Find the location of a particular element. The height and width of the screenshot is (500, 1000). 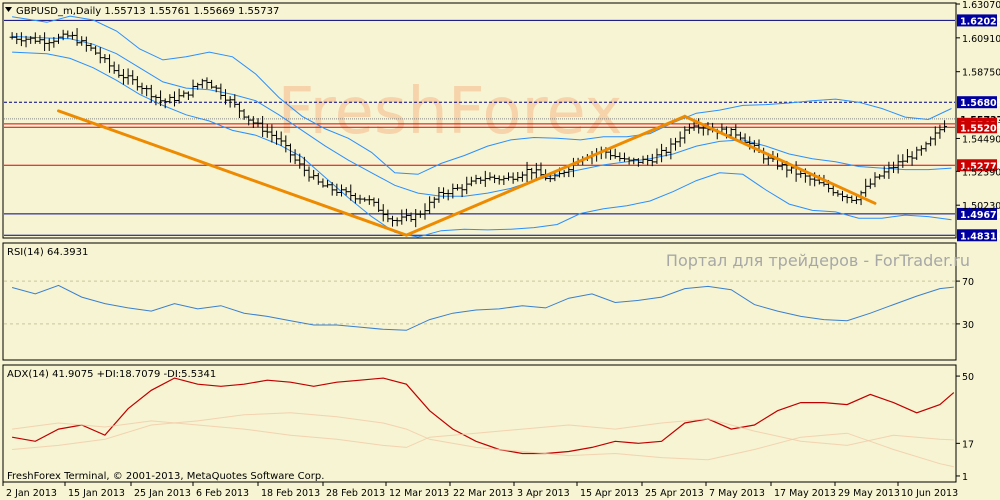

price-tick-label: 1.60910 is located at coordinates (981, 39).